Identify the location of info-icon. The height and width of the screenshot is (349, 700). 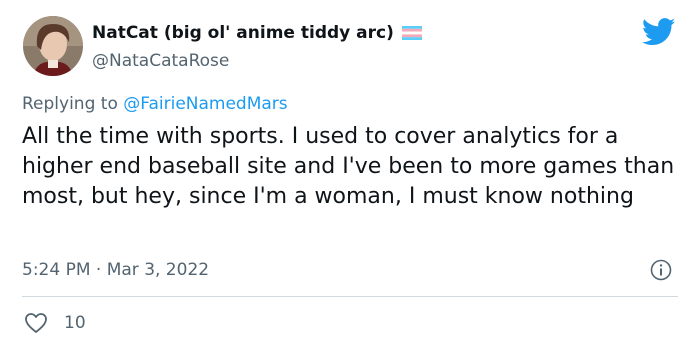
(661, 270).